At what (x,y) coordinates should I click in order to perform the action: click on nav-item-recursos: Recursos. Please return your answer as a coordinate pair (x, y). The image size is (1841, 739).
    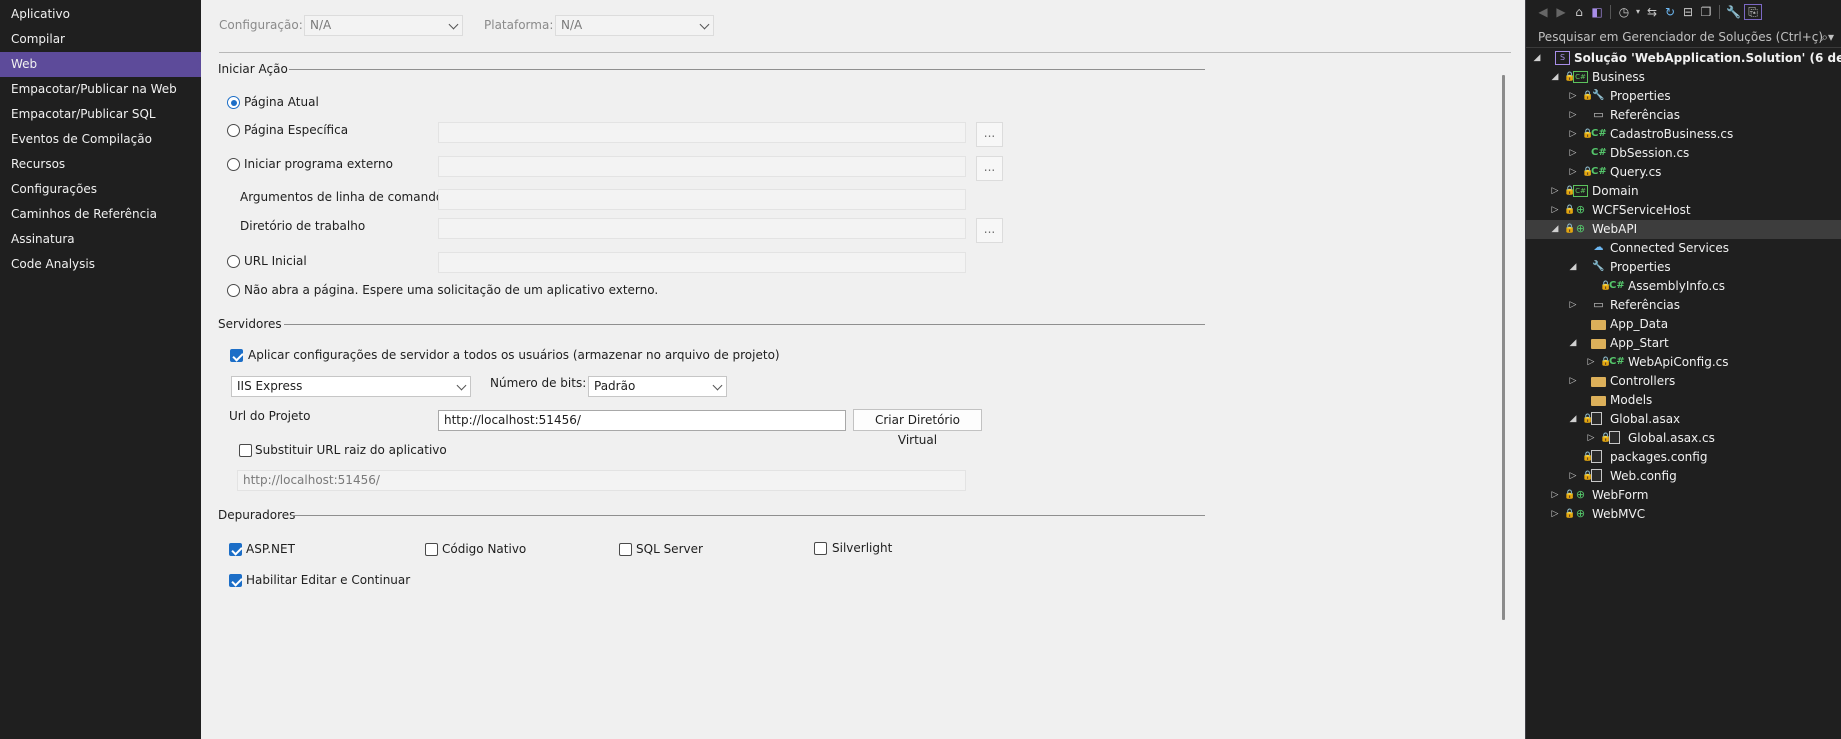
    Looking at the image, I should click on (100, 164).